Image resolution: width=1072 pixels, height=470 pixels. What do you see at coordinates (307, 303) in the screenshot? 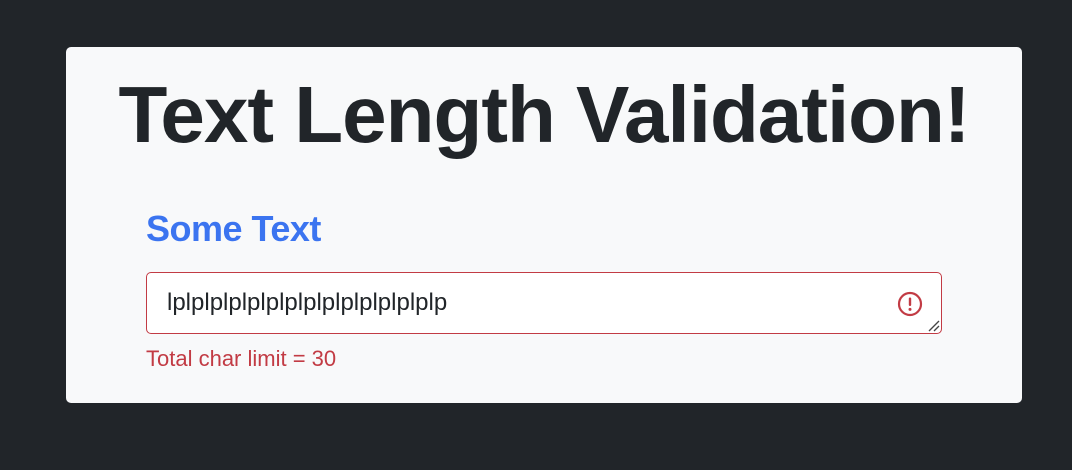
I see `textarea-value: lplplplplplplplplplplplplplplp` at bounding box center [307, 303].